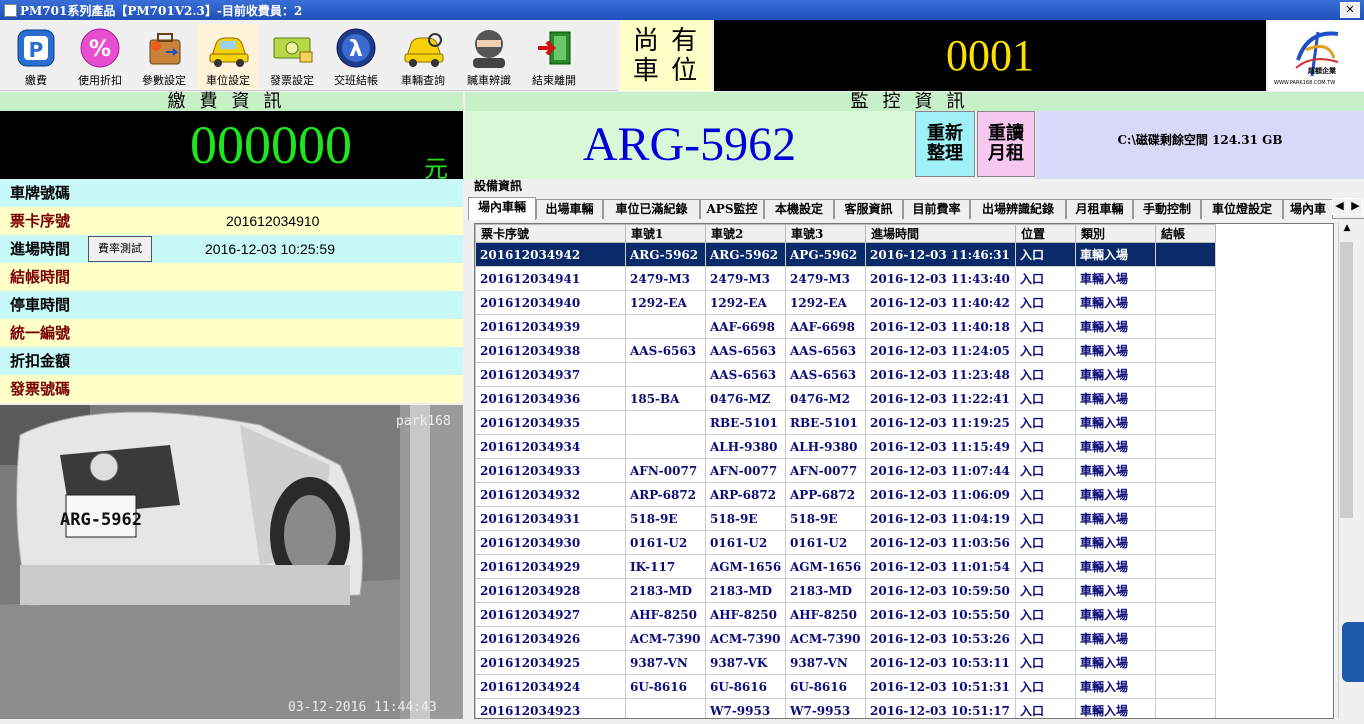 Image resolution: width=1364 pixels, height=724 pixels. What do you see at coordinates (940, 422) in the screenshot?
I see `table-cell: 2016-12-03 11:19:25` at bounding box center [940, 422].